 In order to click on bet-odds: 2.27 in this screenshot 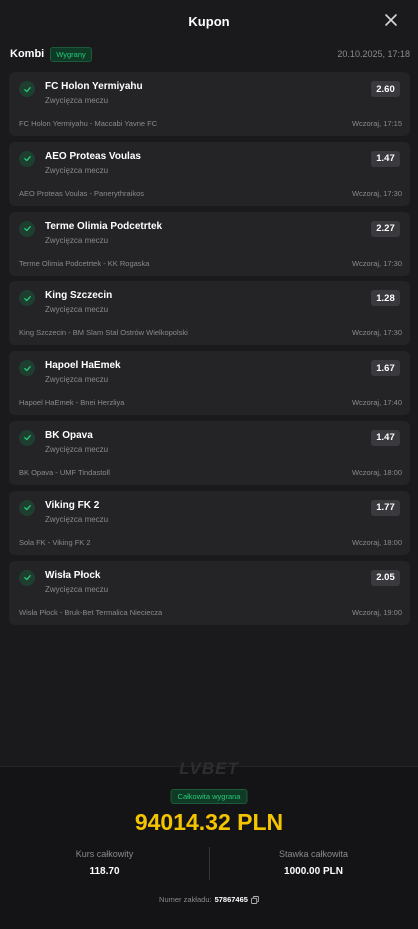, I will do `click(385, 228)`.